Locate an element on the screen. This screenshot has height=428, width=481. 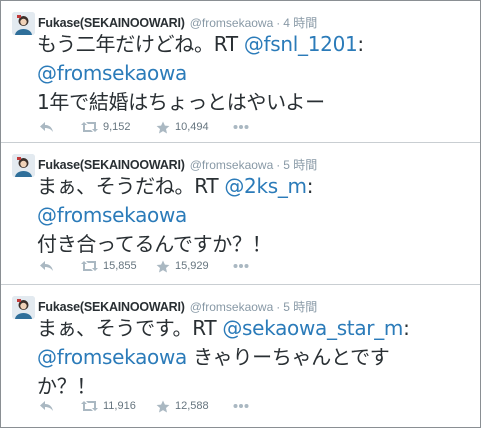
mention-link: @2ks_m is located at coordinates (265, 186).